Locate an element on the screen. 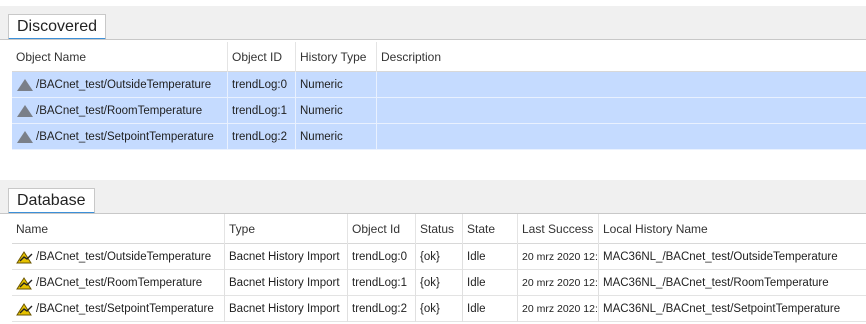 The image size is (866, 324). cell-object-name: /BACnet_test/SetpointTemperature is located at coordinates (120, 137).